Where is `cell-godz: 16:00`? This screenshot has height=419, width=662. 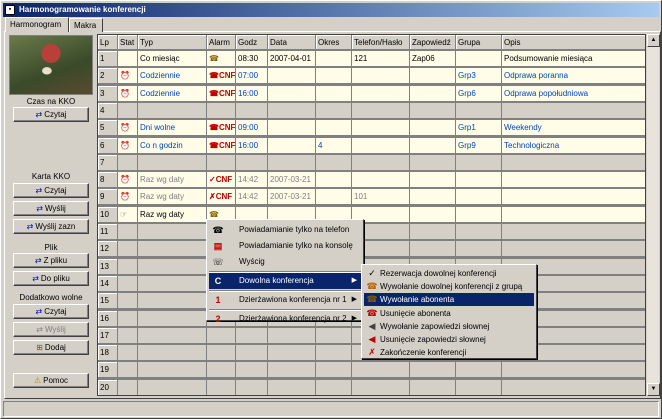
cell-godz: 16:00 is located at coordinates (251, 93).